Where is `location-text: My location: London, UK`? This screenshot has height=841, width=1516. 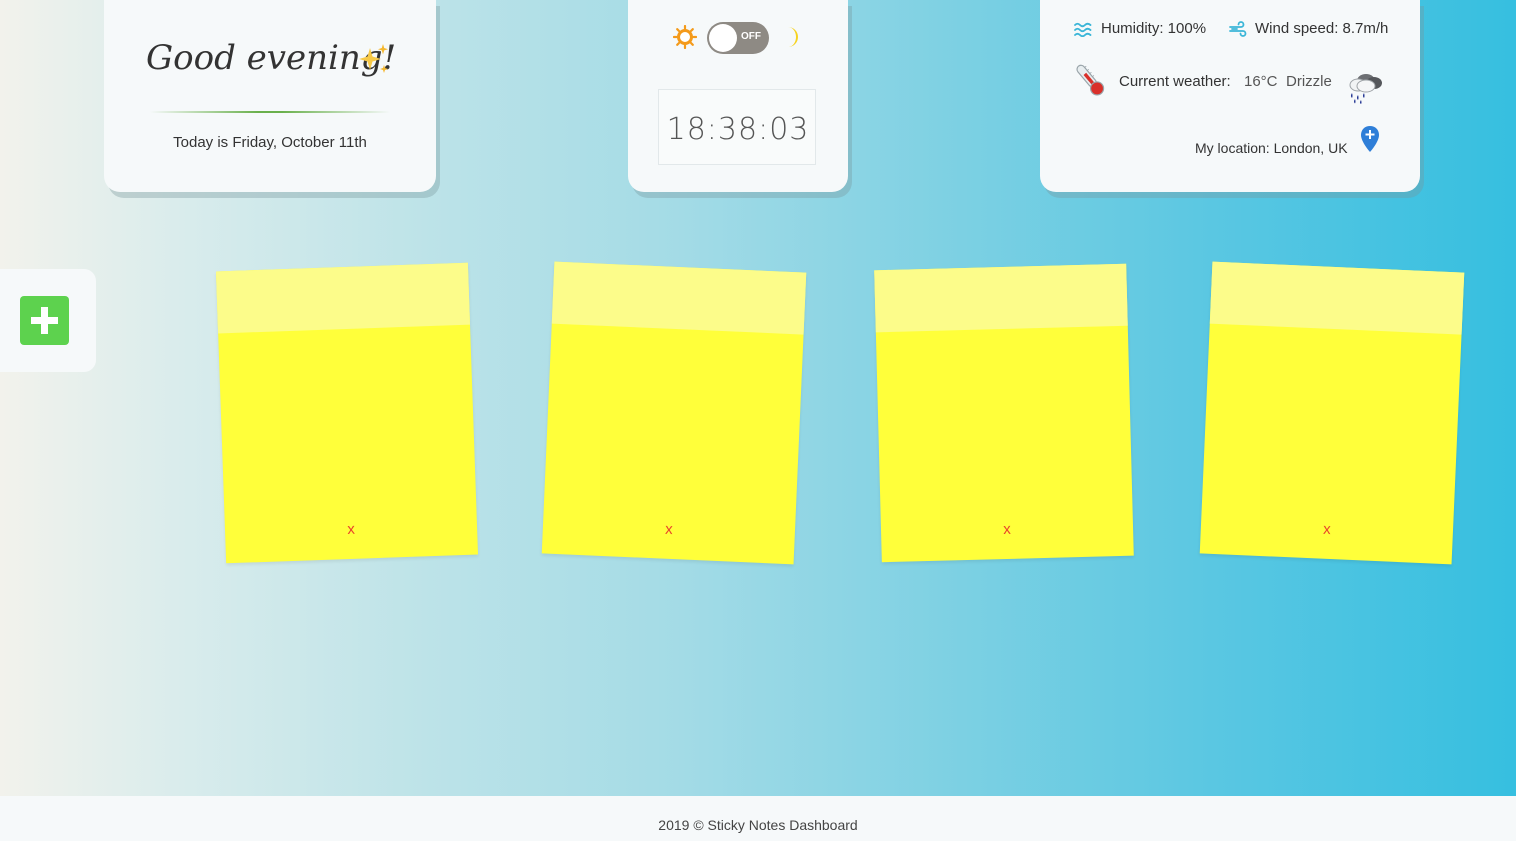 location-text: My location: London, UK is located at coordinates (1271, 148).